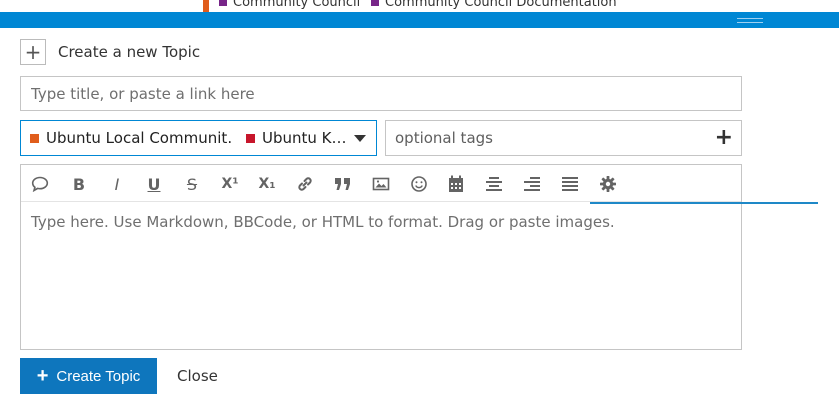 The height and width of the screenshot is (407, 839). What do you see at coordinates (297, 5) in the screenshot?
I see `category-label: Community Council` at bounding box center [297, 5].